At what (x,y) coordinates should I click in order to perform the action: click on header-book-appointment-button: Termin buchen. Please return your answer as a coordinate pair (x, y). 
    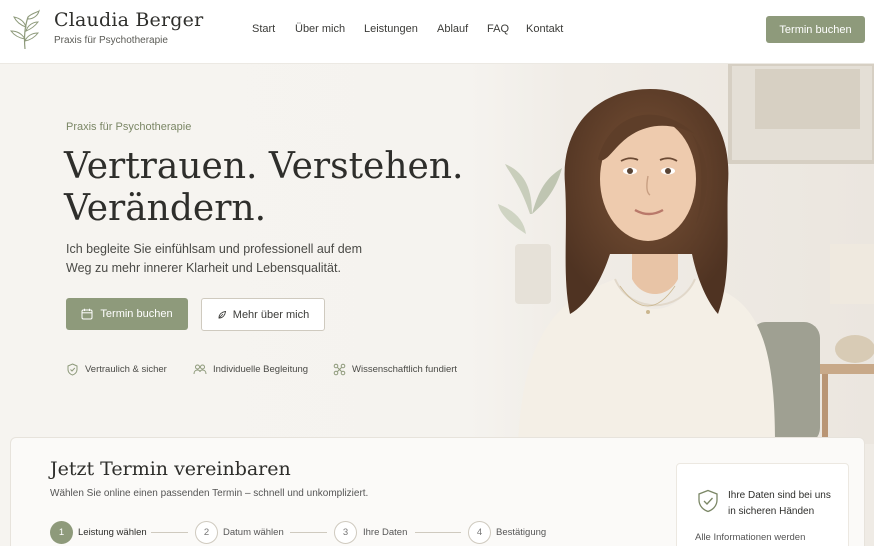
    Looking at the image, I should click on (815, 29).